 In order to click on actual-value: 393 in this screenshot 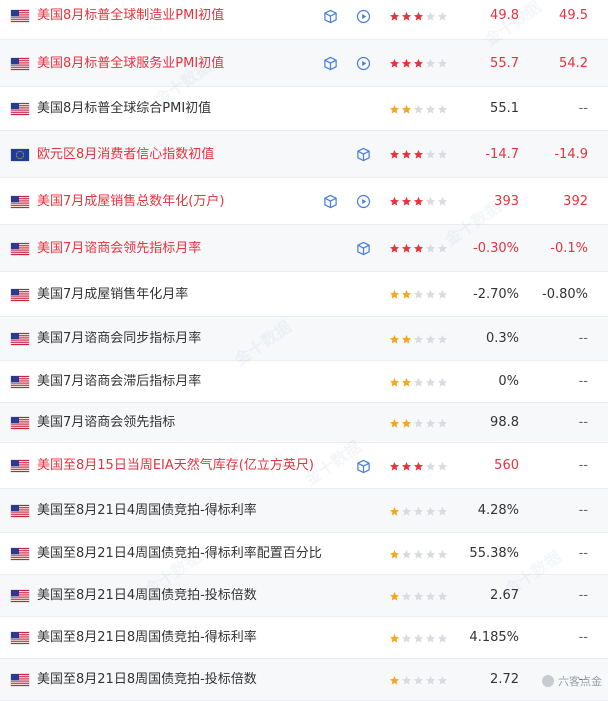, I will do `click(506, 201)`.